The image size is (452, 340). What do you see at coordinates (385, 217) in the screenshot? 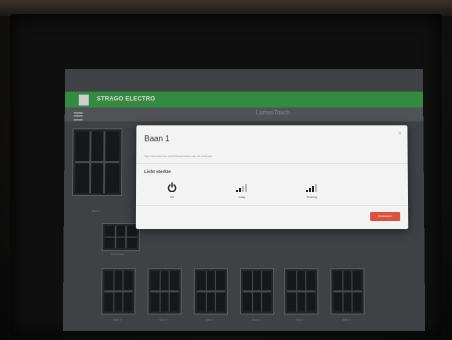
I see `cancel-button: Annuleren` at bounding box center [385, 217].